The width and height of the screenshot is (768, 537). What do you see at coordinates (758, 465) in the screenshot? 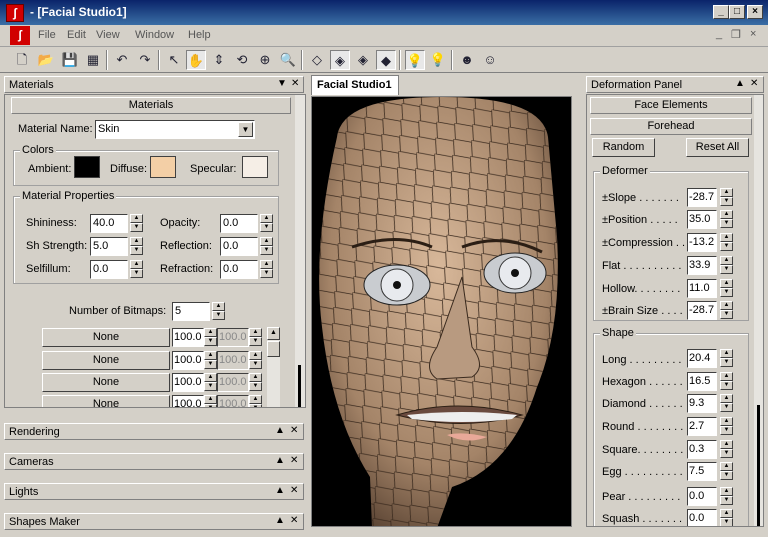
I see `deformation-scroll-thumb` at bounding box center [758, 465].